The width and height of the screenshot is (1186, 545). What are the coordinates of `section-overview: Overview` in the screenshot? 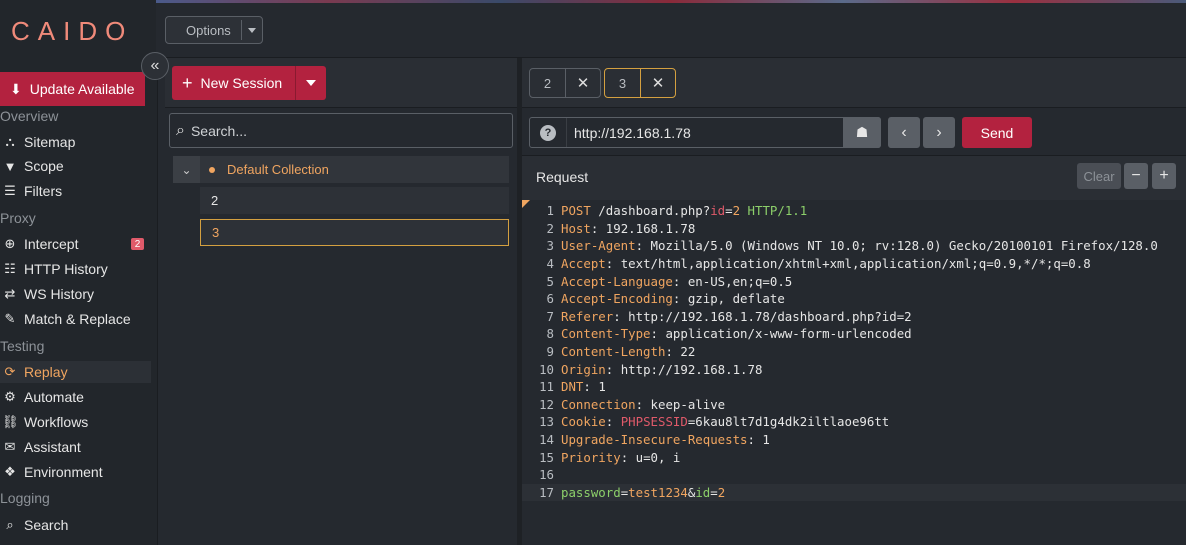 It's located at (29, 116).